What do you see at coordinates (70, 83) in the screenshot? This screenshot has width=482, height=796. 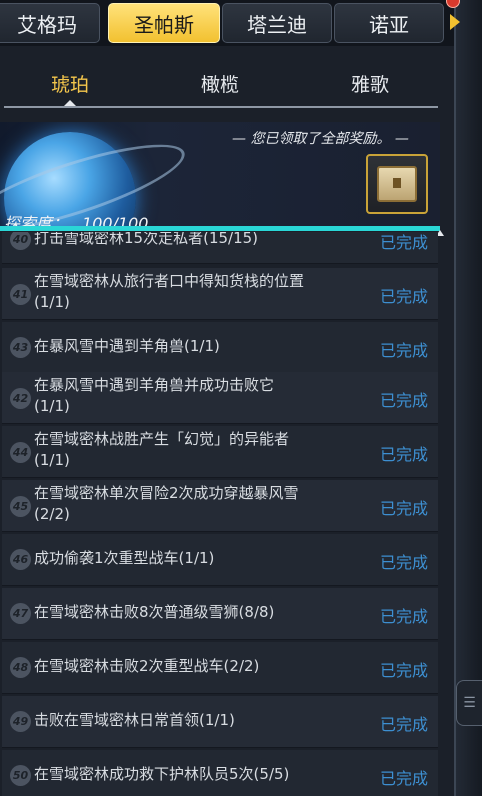 I see `region-tab-amber: 琥珀` at bounding box center [70, 83].